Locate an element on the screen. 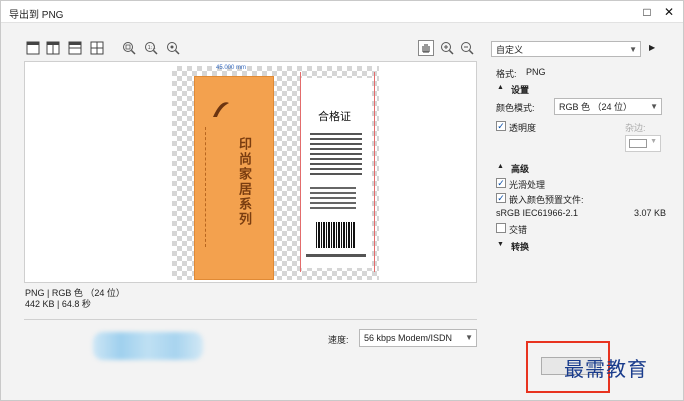 Image resolution: width=684 pixels, height=401 pixels. settings-heading: 设置 is located at coordinates (520, 90).